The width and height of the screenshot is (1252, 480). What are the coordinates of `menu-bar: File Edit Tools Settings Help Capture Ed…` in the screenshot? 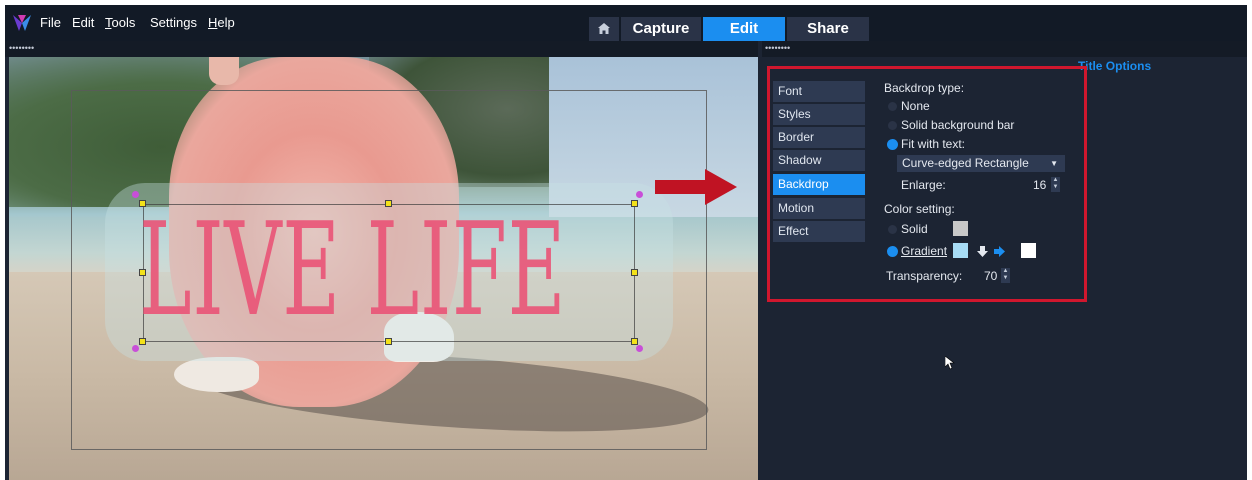 It's located at (626, 23).